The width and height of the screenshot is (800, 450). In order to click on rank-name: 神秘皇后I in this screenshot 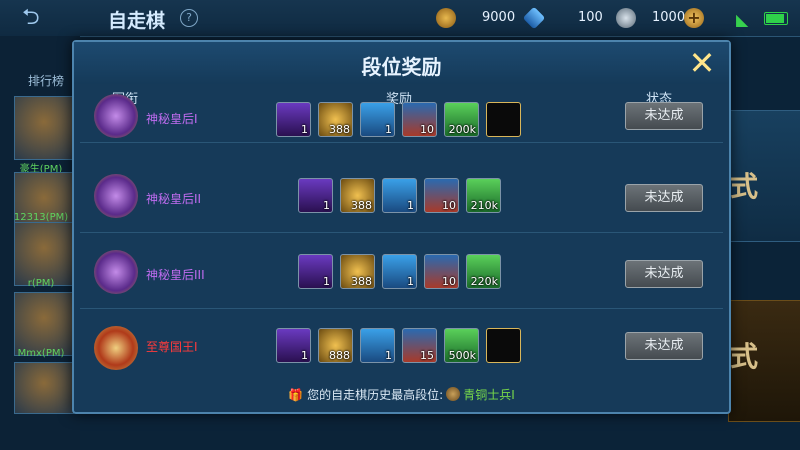, I will do `click(172, 119)`.